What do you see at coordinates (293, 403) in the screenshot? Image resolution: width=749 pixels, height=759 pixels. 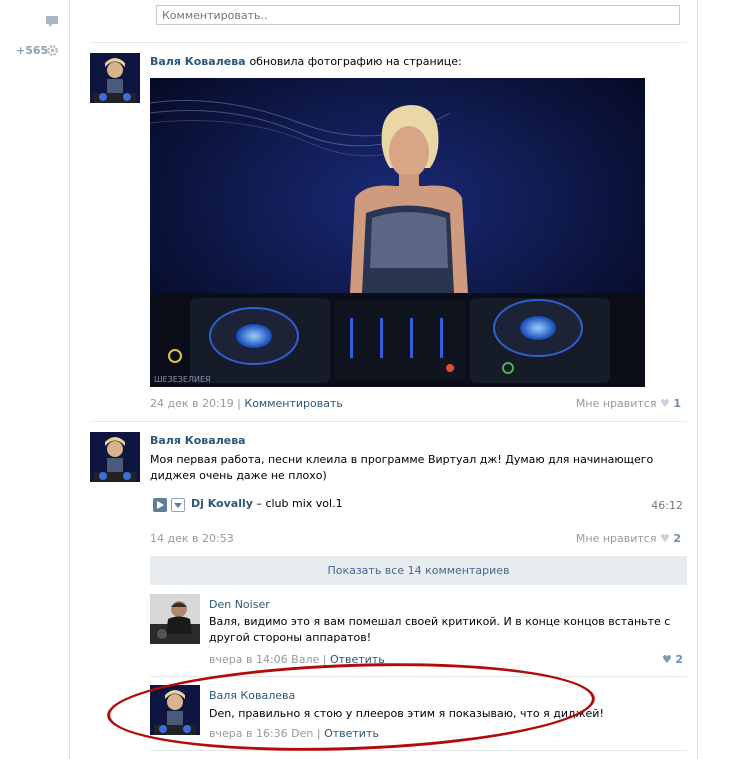 I see `comment-link: Комментировать` at bounding box center [293, 403].